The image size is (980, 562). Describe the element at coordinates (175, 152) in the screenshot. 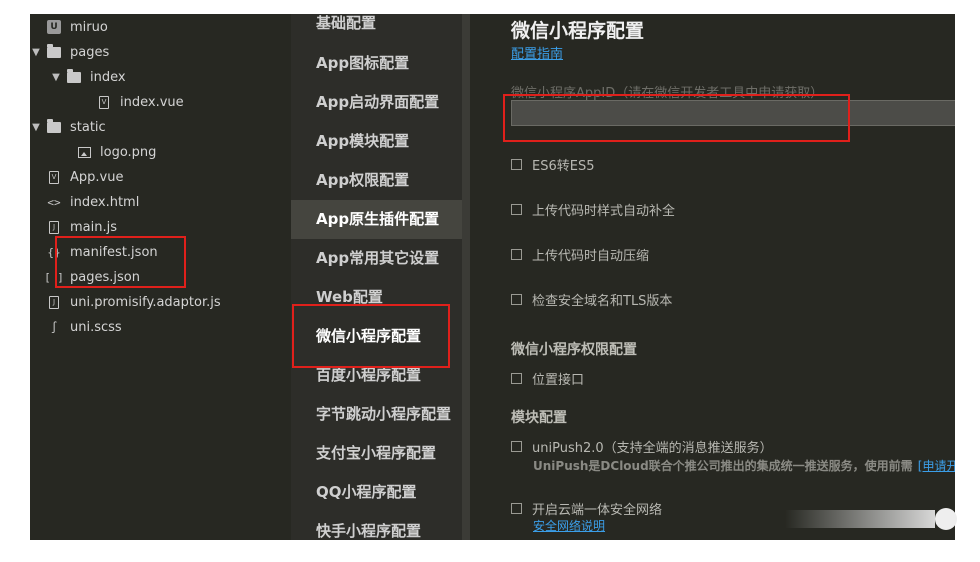

I see `tree-item-logo-png: logo.png` at that location.